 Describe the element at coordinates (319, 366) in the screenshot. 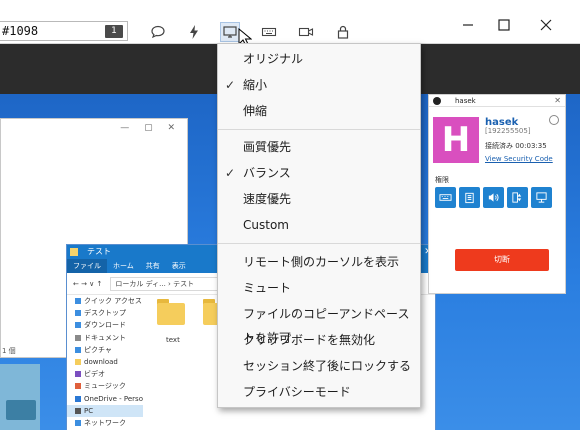

I see `menu-item-lock-after-session: セッション終了後にロックする` at that location.